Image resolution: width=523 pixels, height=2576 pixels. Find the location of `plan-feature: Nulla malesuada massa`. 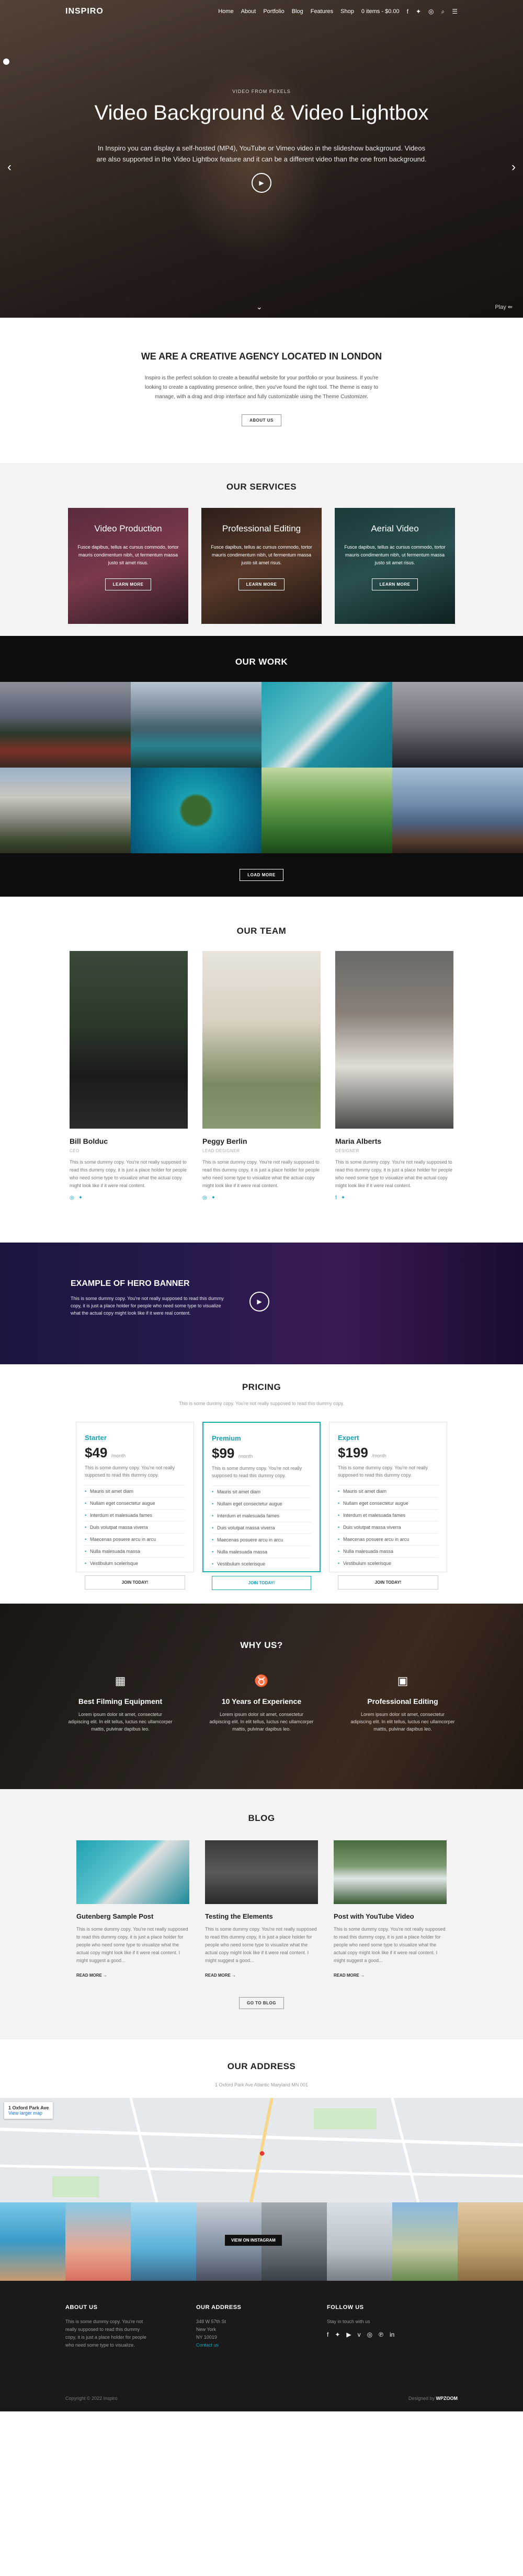

plan-feature: Nulla malesuada massa is located at coordinates (261, 1552).